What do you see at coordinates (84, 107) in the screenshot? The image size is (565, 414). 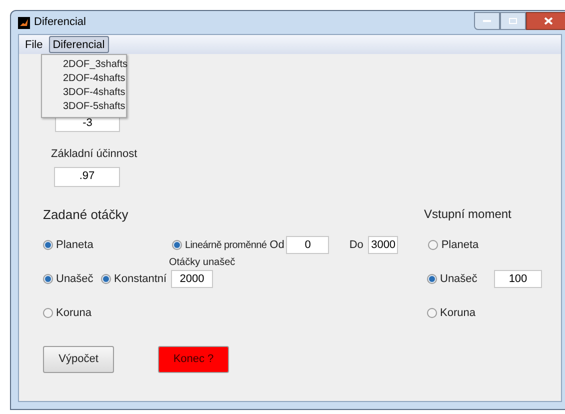 I see `dropdown-item: 3DOF-5shafts` at bounding box center [84, 107].